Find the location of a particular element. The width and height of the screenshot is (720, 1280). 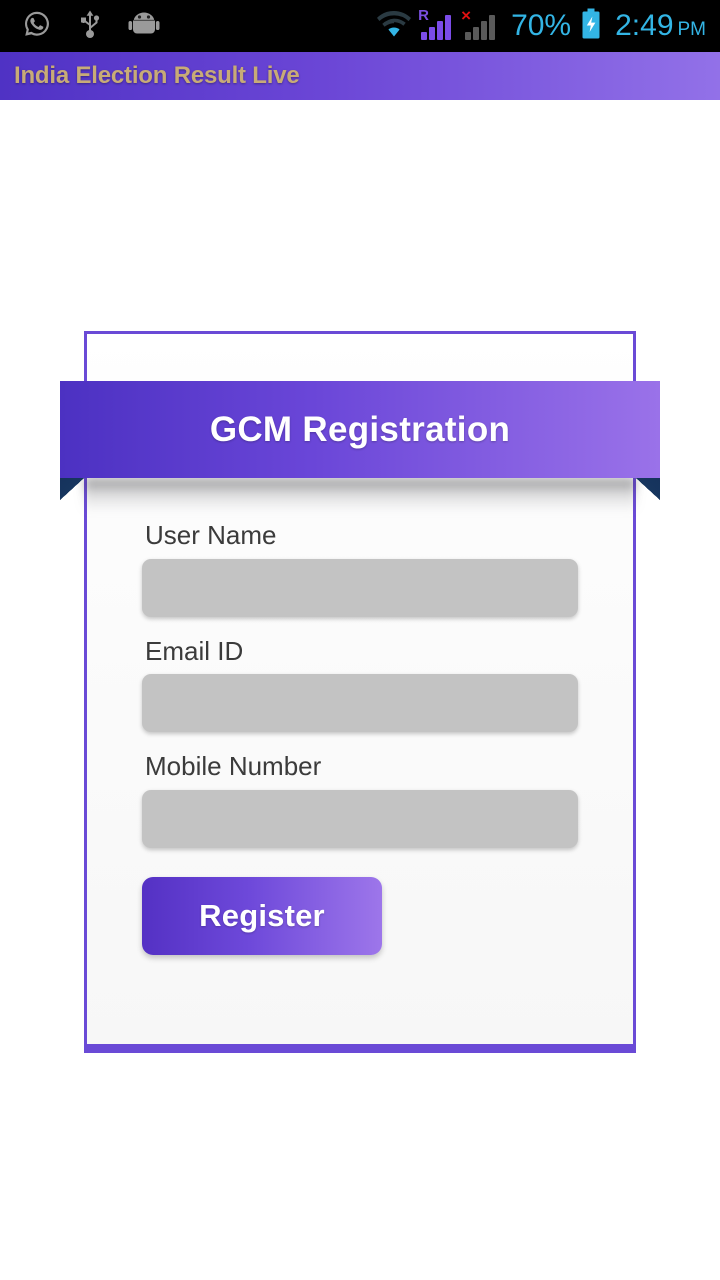

ribbon-fold-left is located at coordinates (72, 489).